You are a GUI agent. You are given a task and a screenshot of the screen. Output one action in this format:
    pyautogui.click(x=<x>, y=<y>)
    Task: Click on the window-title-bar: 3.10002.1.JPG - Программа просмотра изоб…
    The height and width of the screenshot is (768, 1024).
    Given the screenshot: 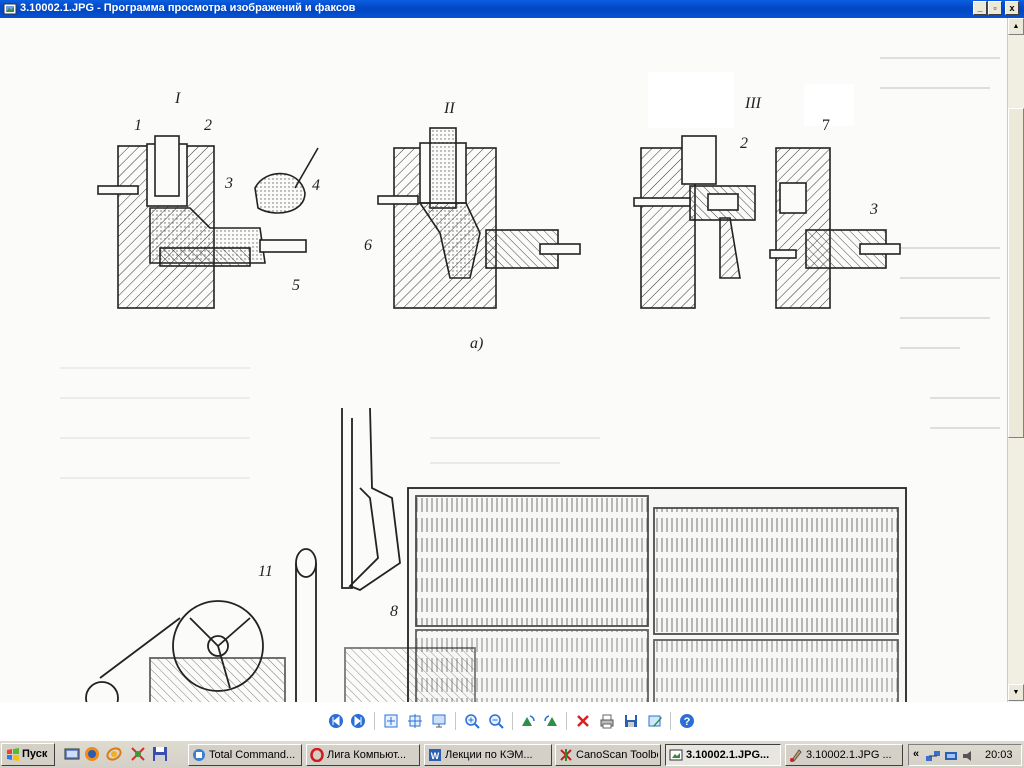 What is the action you would take?
    pyautogui.click(x=512, y=9)
    